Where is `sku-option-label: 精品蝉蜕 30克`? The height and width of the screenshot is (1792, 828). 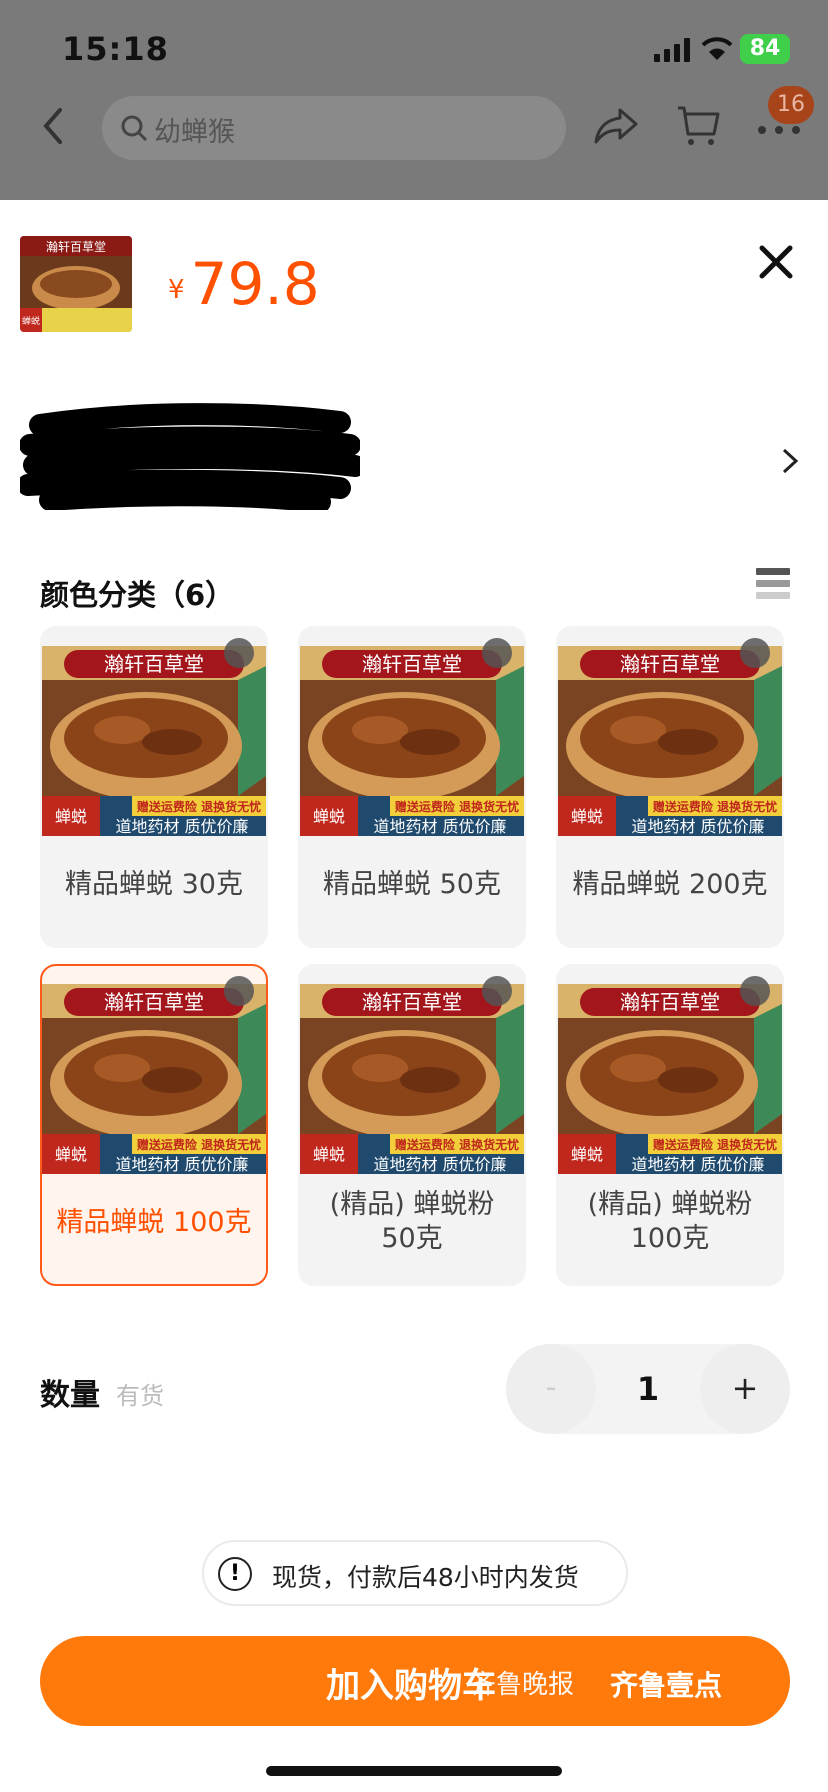 sku-option-label: 精品蝉蜕 30克 is located at coordinates (154, 884).